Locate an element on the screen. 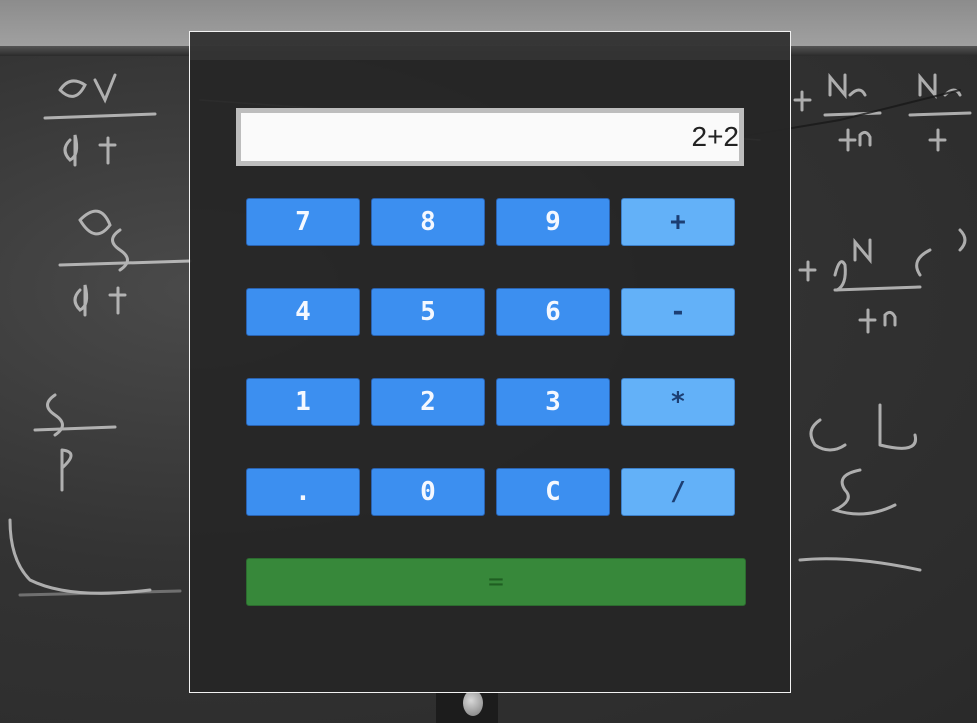 Image resolution: width=977 pixels, height=723 pixels. key-equals: = is located at coordinates (496, 582).